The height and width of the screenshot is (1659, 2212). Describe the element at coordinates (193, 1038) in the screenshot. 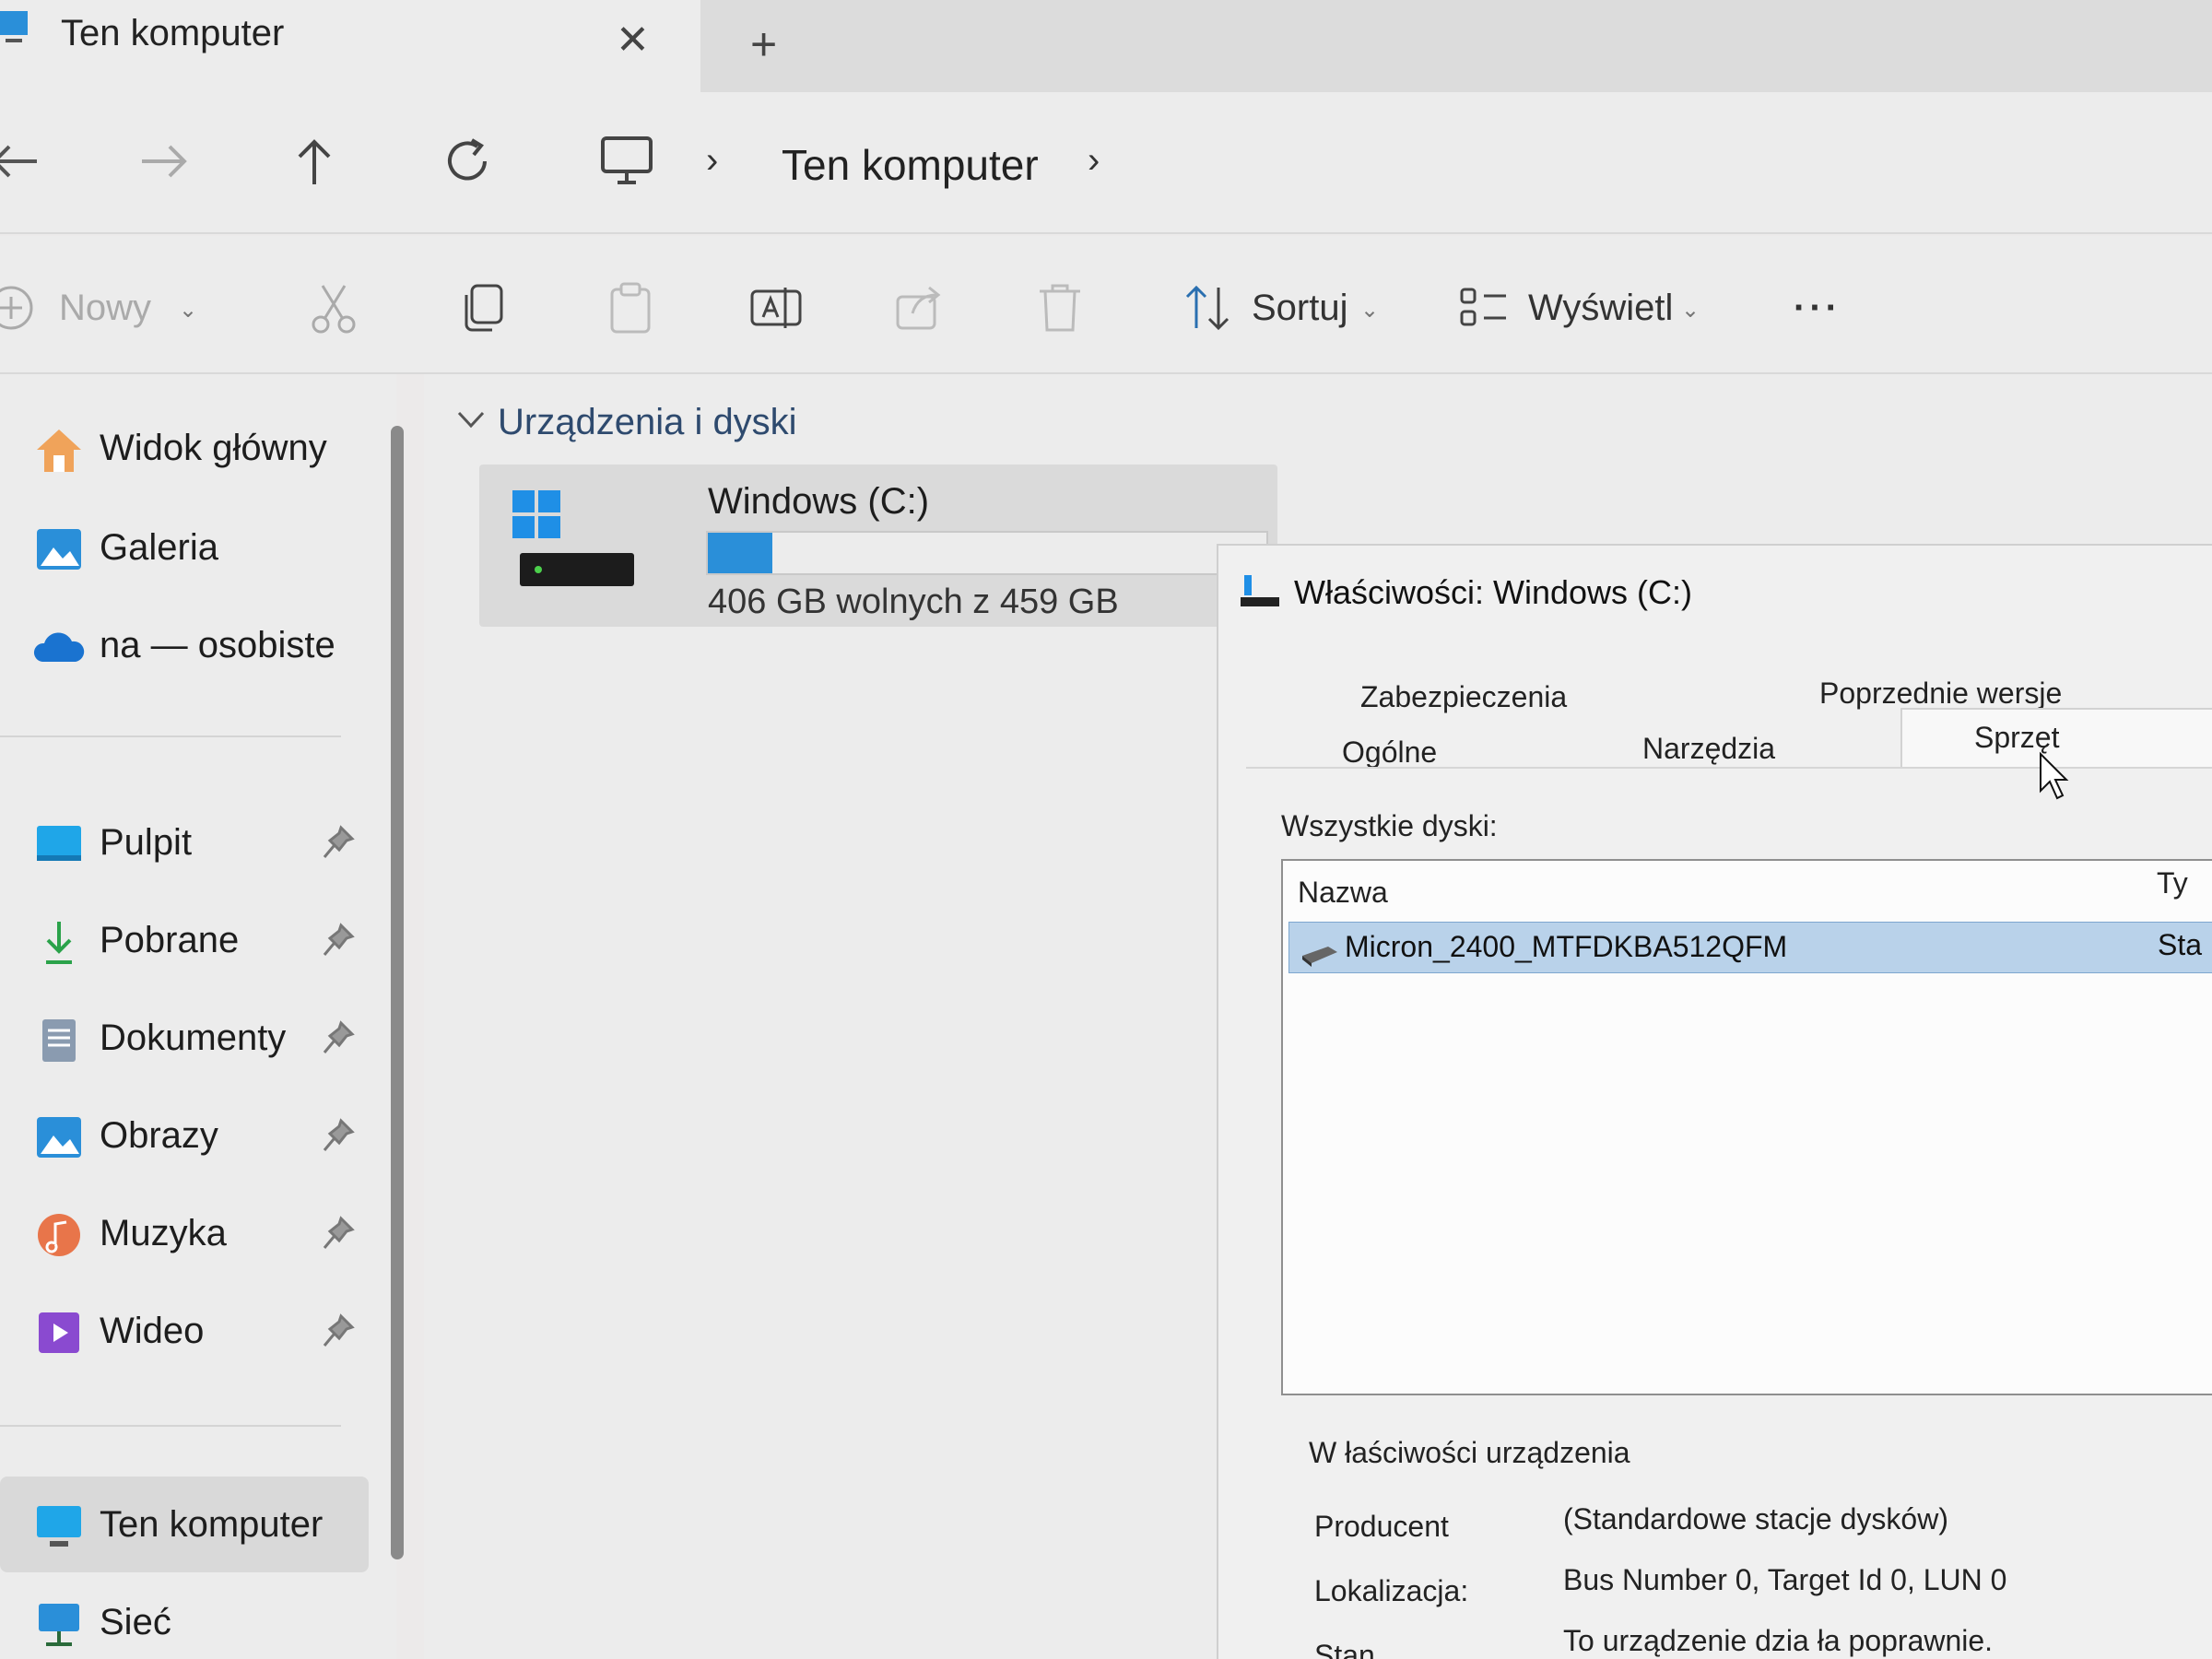

I see `sidebar-item-label: Dokumenty` at that location.